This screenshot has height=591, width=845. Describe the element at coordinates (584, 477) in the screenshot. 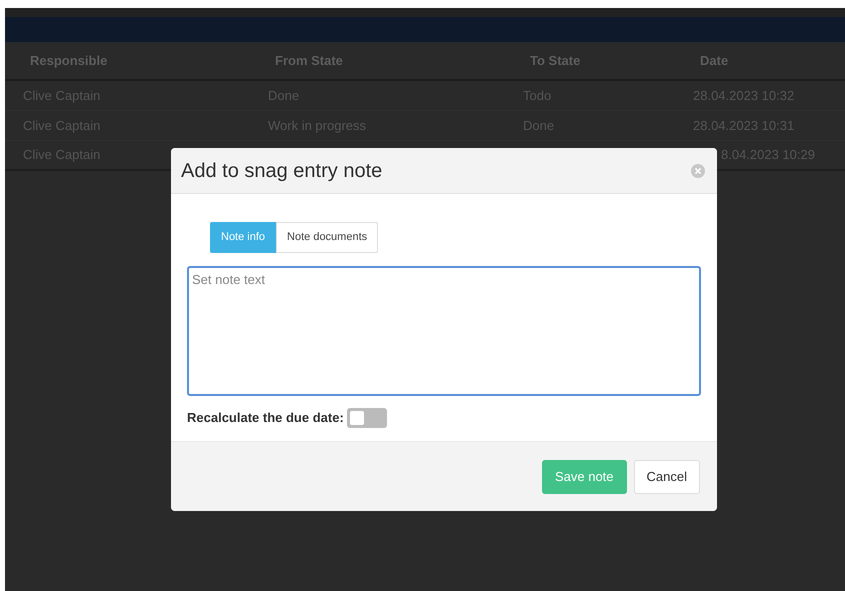

I see `save-button: Save note` at that location.